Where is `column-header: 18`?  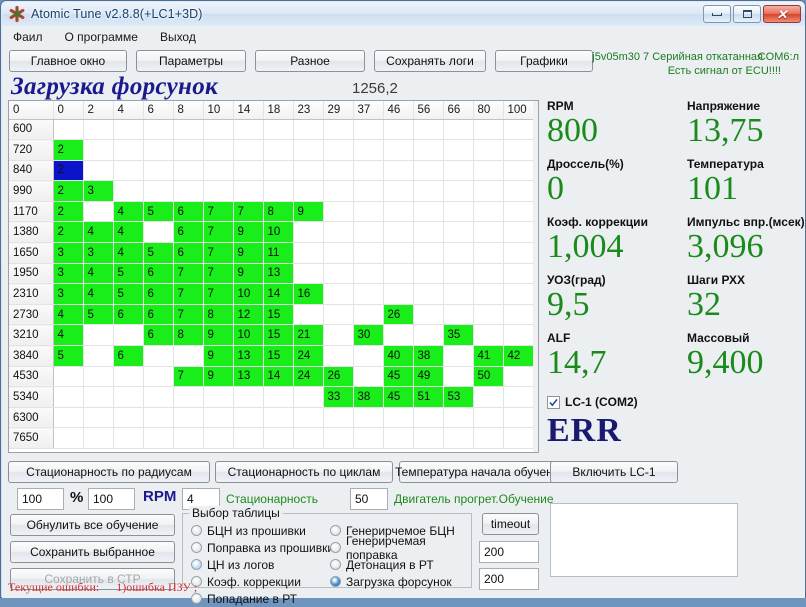
column-header: 18 is located at coordinates (278, 110).